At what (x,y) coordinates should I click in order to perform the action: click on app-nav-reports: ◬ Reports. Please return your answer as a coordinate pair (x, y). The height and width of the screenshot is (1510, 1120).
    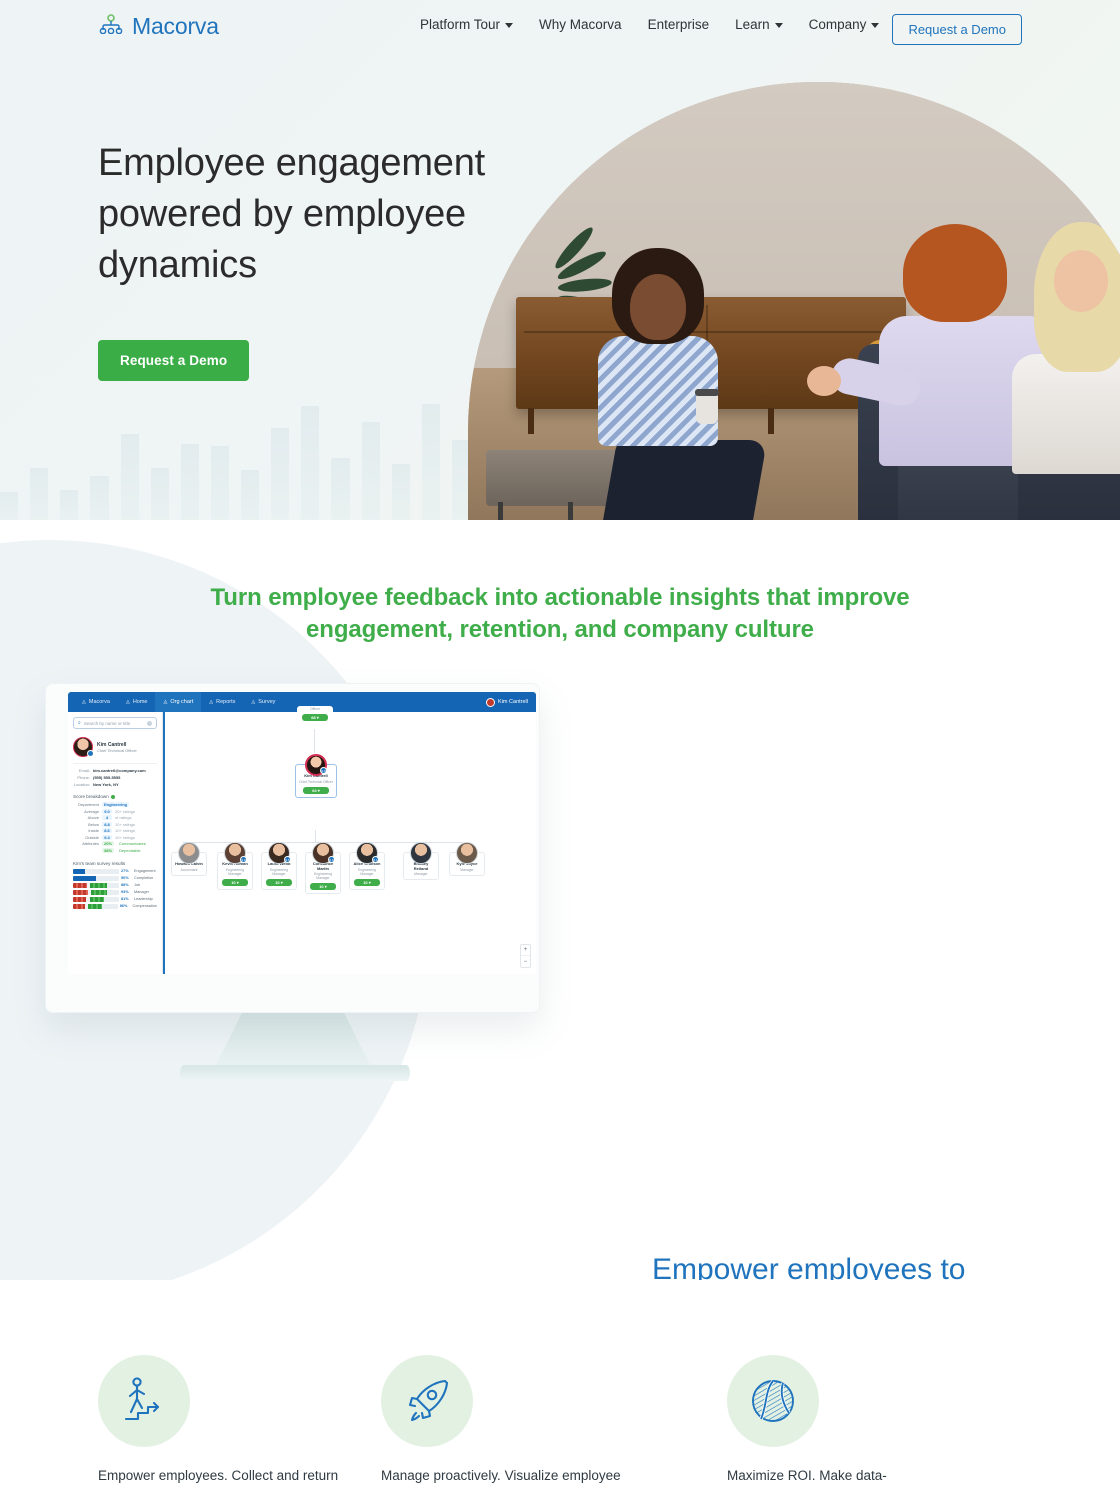
    Looking at the image, I should click on (222, 702).